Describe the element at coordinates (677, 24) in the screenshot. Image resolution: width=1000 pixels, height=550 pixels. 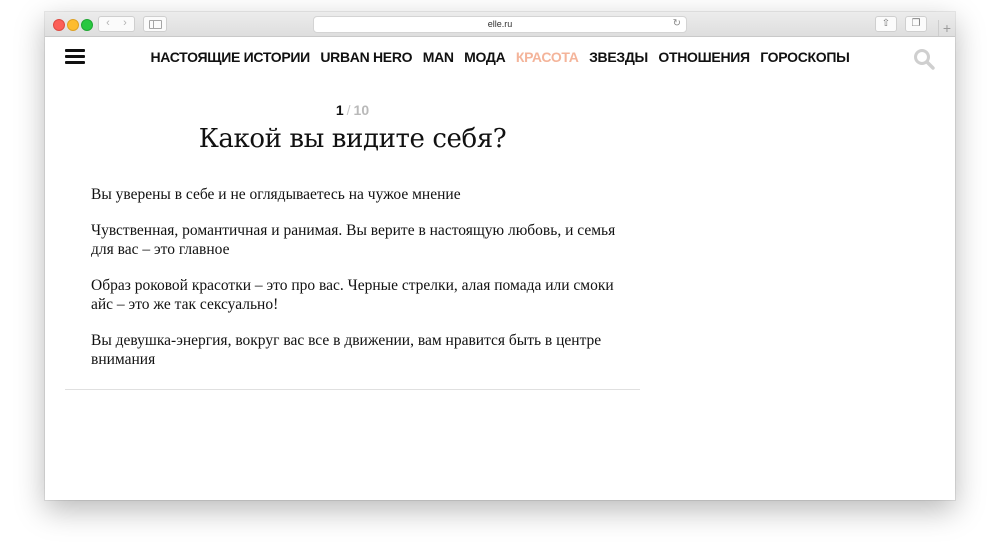
I see `reload-icon: ↻` at that location.